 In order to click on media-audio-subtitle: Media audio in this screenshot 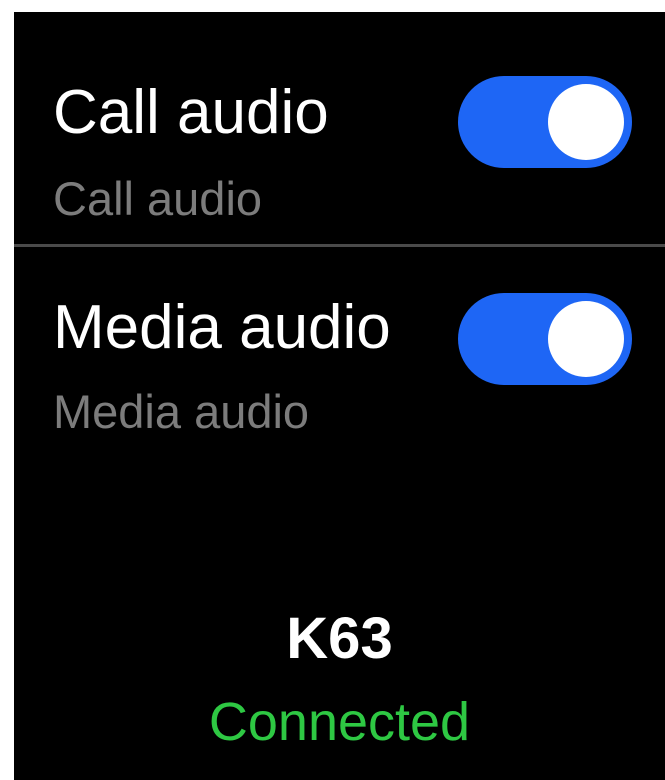, I will do `click(181, 411)`.